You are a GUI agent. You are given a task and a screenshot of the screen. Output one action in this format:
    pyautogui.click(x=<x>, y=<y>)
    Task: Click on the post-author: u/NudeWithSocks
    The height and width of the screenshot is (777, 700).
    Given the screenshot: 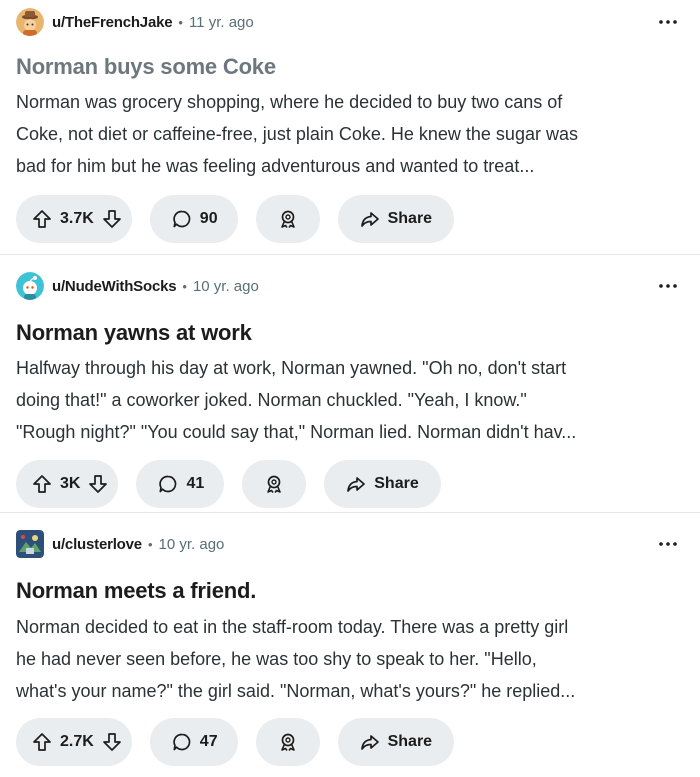 What is the action you would take?
    pyautogui.click(x=114, y=286)
    